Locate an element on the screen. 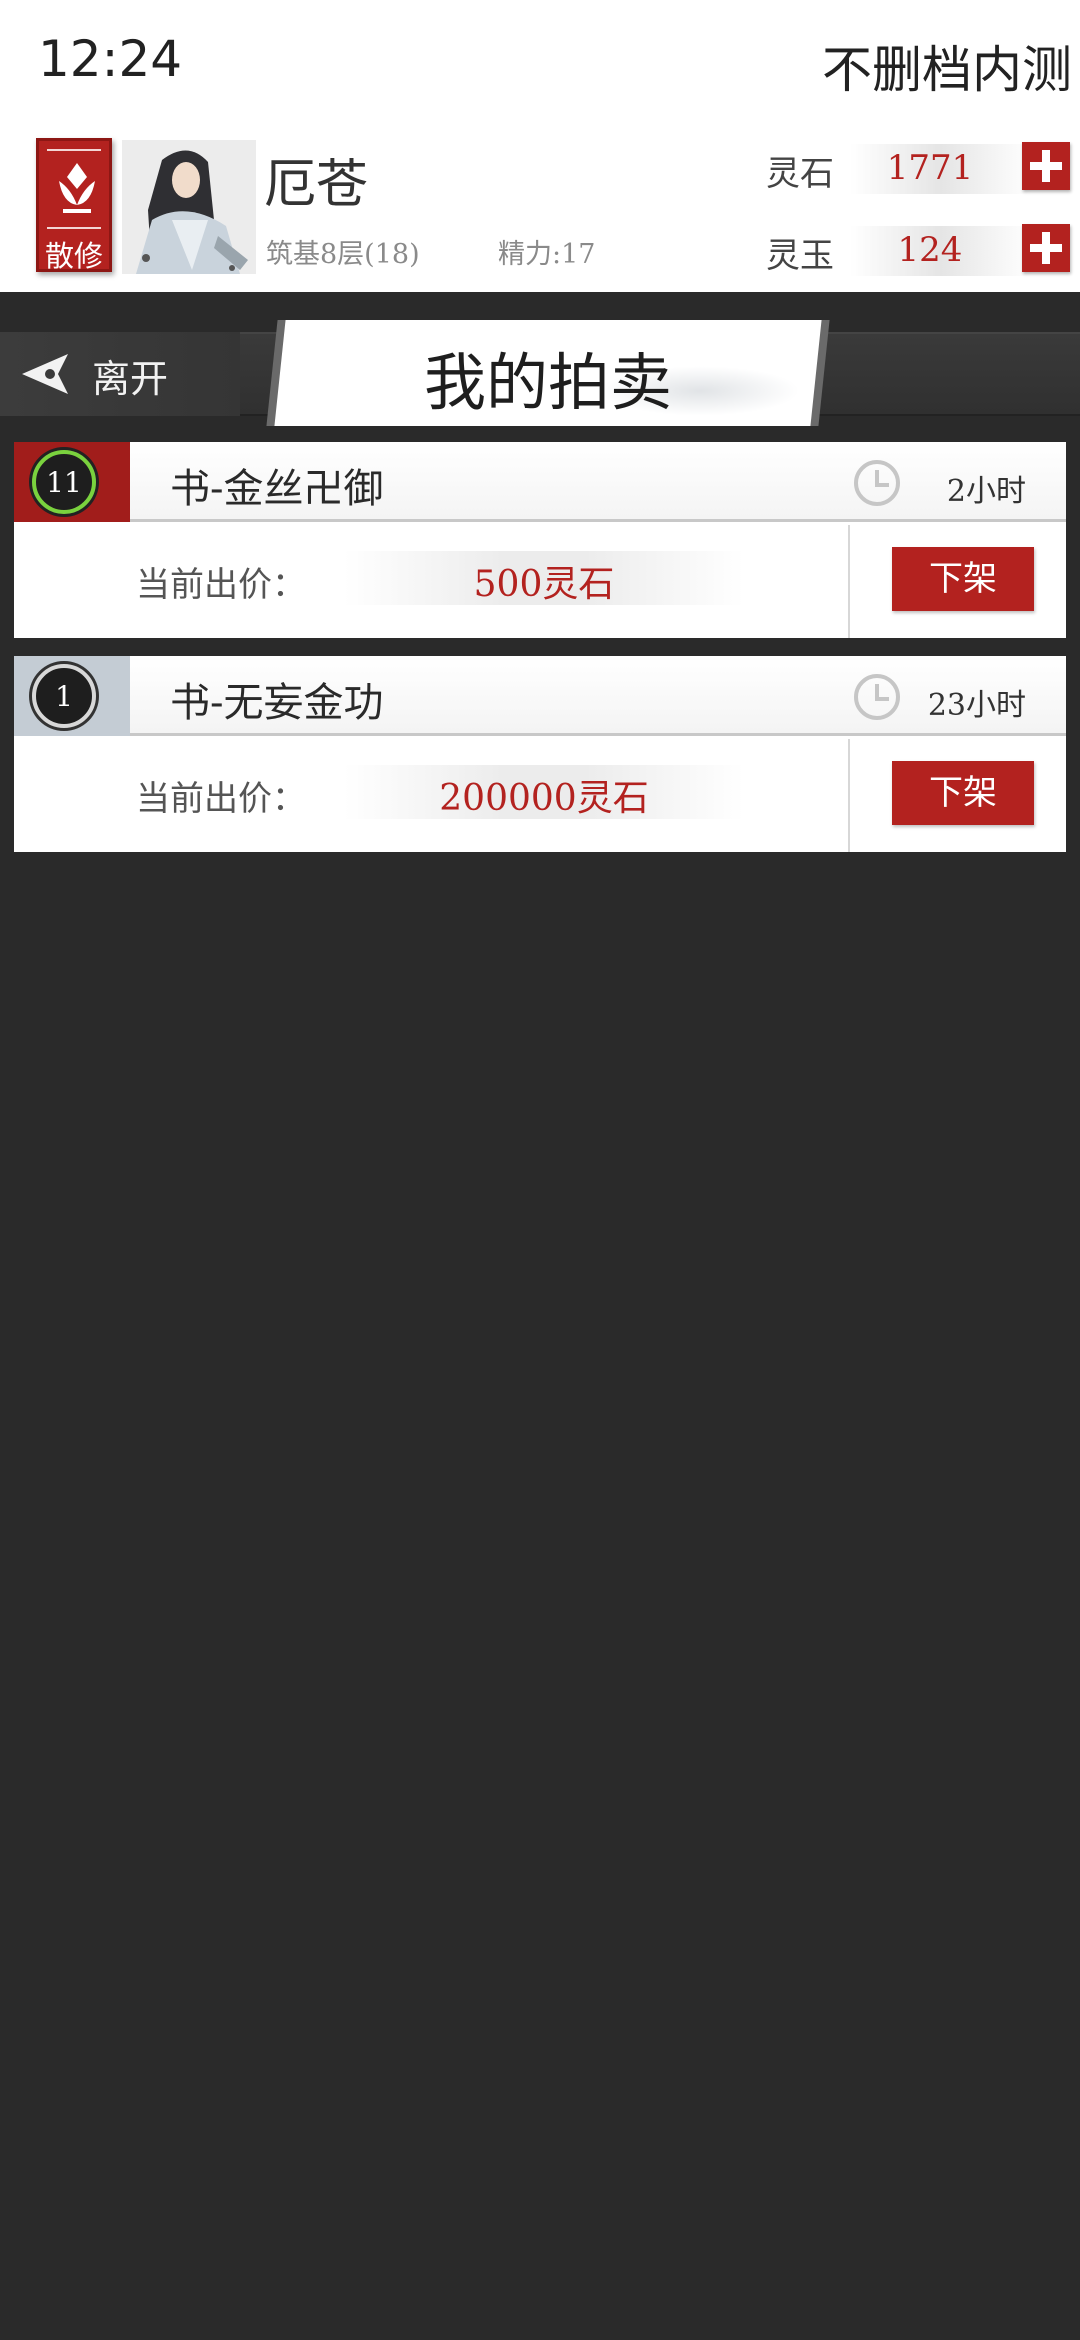  back-arrow-icon is located at coordinates (45, 374).